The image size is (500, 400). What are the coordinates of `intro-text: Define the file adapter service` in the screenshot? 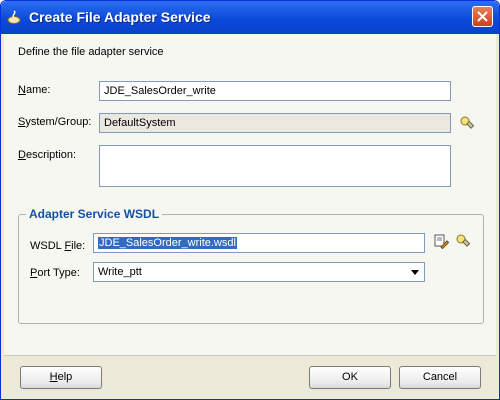 It's located at (91, 52).